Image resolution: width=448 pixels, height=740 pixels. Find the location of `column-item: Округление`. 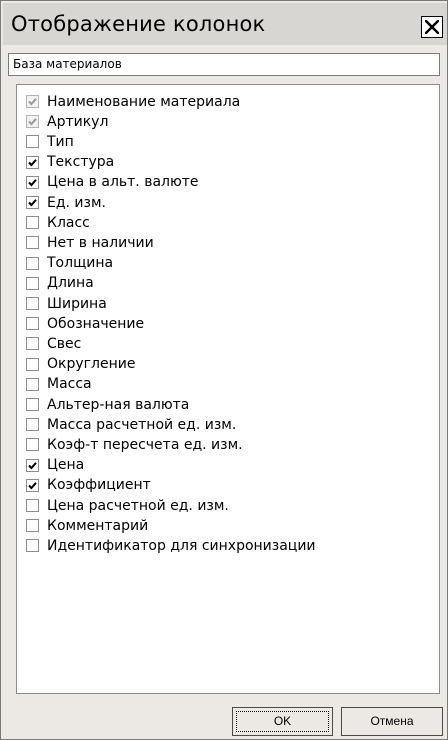

column-item: Округление is located at coordinates (80, 364).